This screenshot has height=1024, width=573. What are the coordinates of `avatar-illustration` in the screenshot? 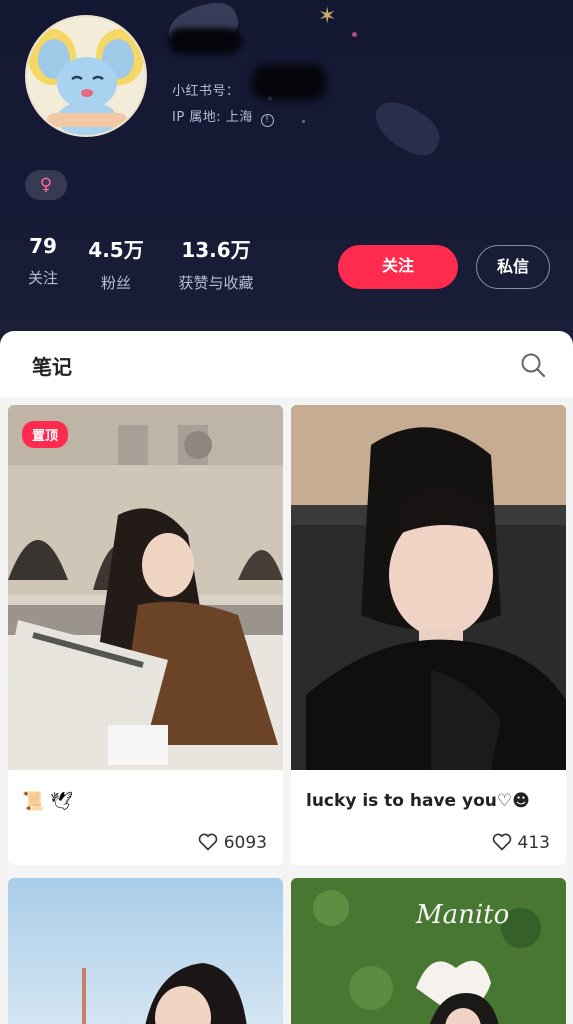 It's located at (86, 76).